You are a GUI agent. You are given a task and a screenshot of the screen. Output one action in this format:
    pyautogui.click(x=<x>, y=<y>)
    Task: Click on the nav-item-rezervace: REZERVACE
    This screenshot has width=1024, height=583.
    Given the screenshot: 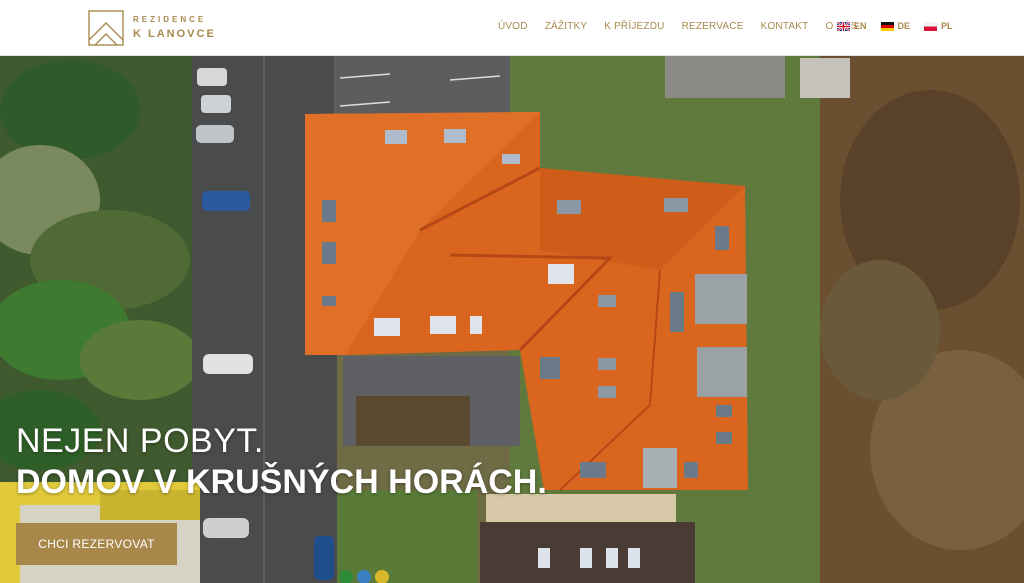 What is the action you would take?
    pyautogui.click(x=713, y=26)
    